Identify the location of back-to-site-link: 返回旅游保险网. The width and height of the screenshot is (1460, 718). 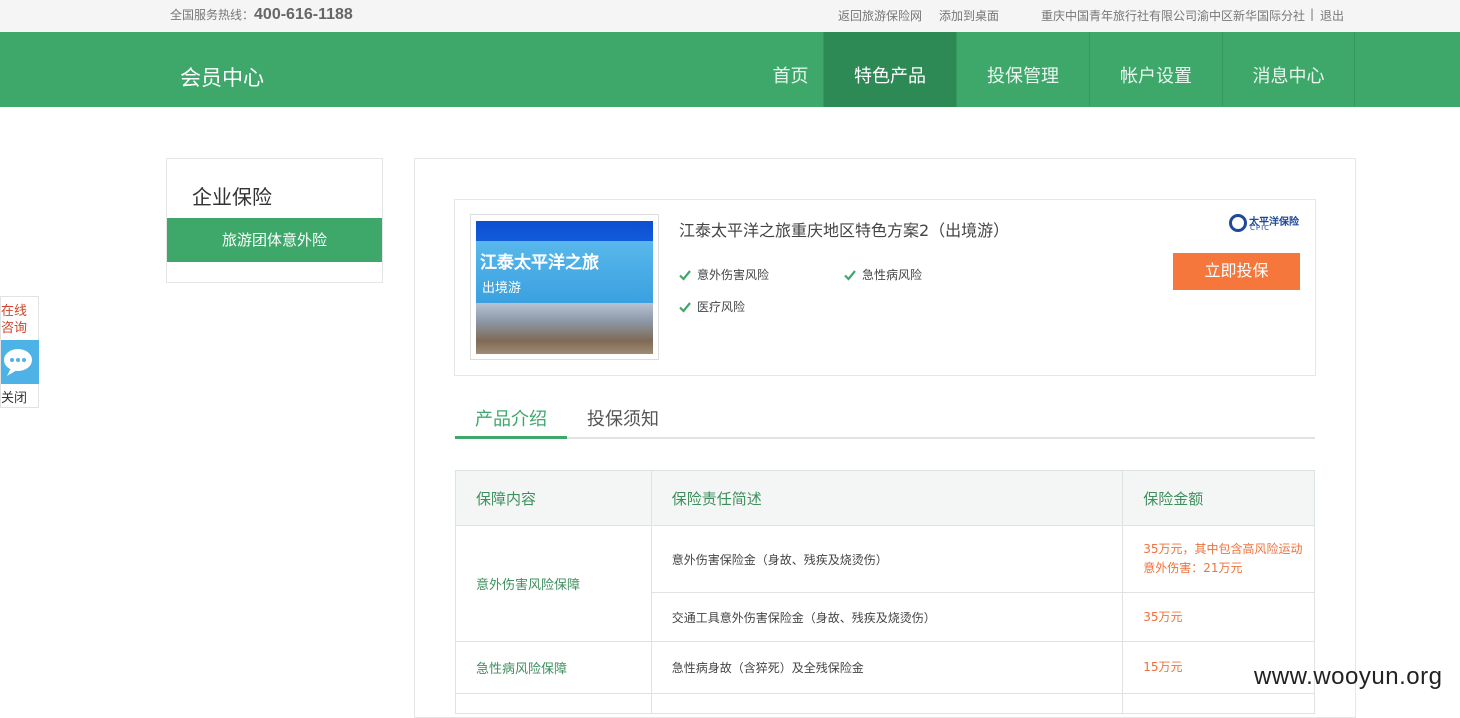
(880, 15).